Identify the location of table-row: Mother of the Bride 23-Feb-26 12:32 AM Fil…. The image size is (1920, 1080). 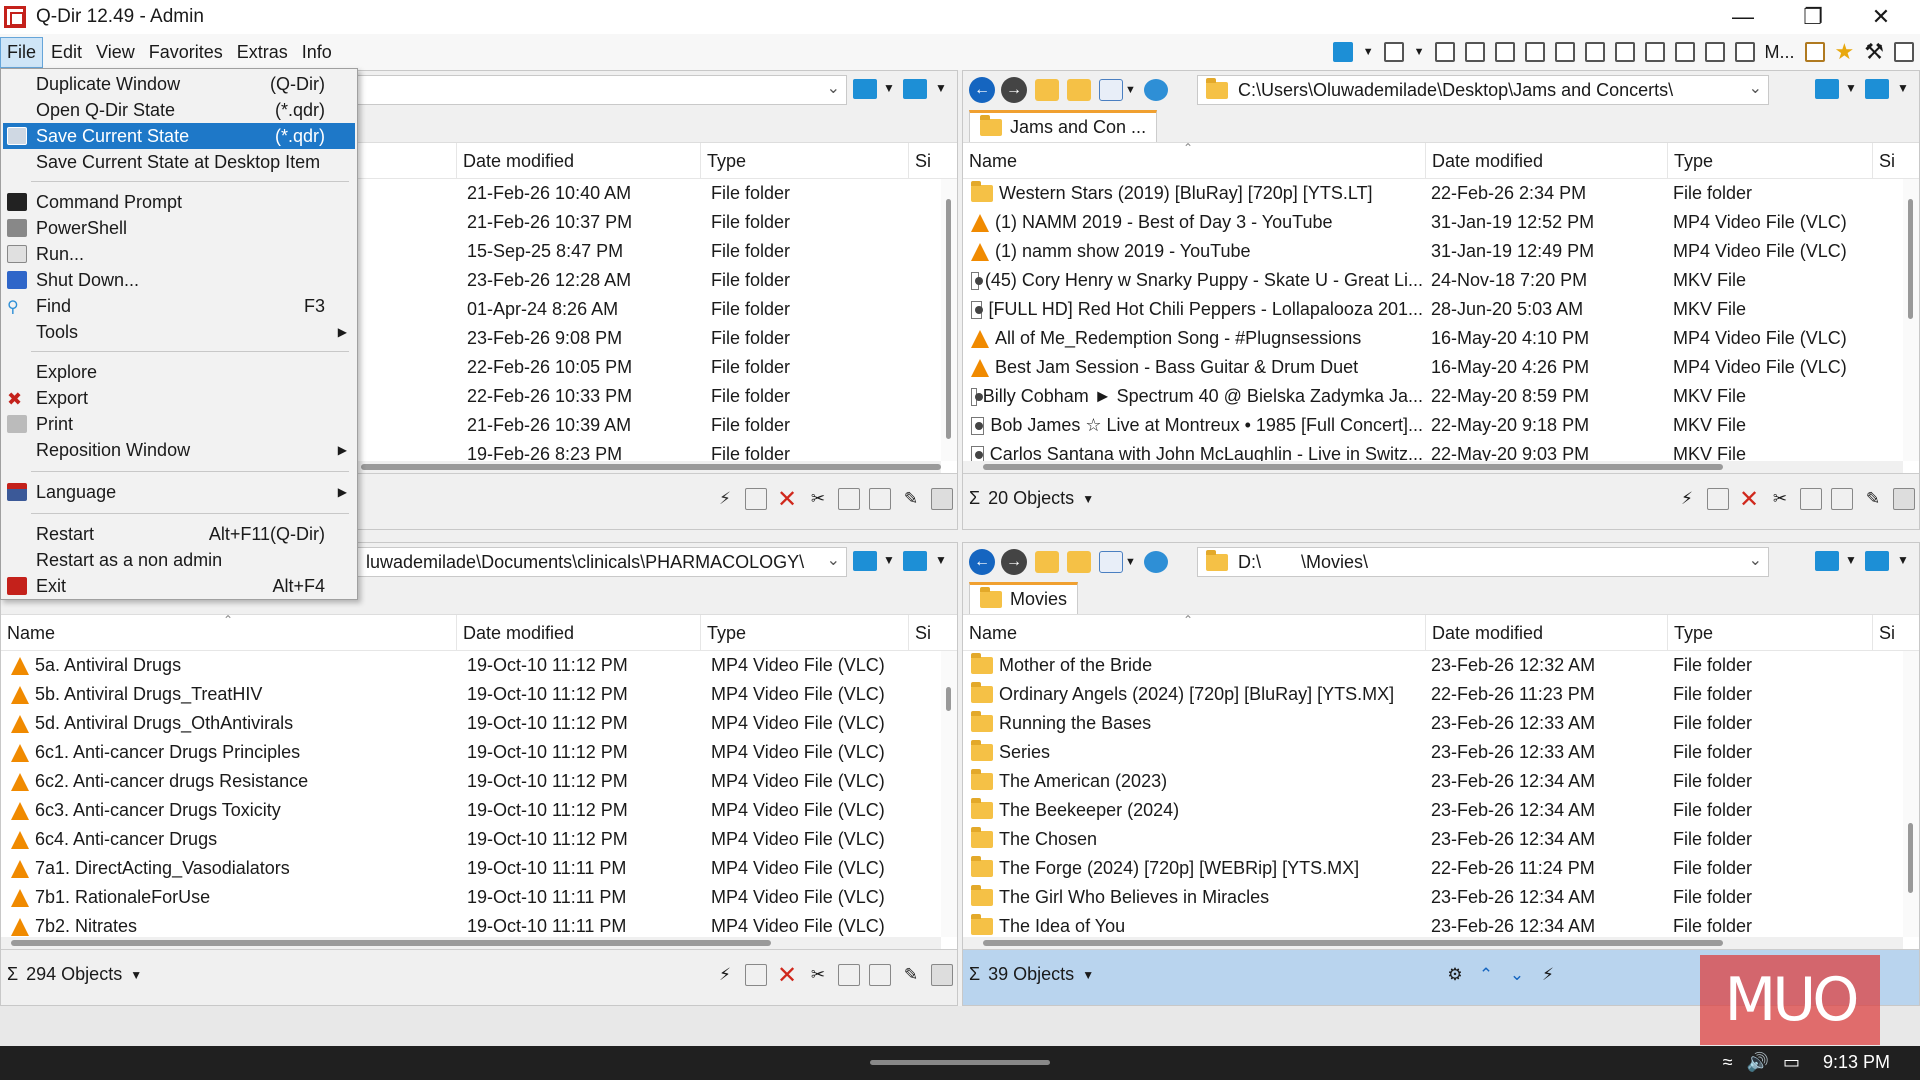
(1441, 665).